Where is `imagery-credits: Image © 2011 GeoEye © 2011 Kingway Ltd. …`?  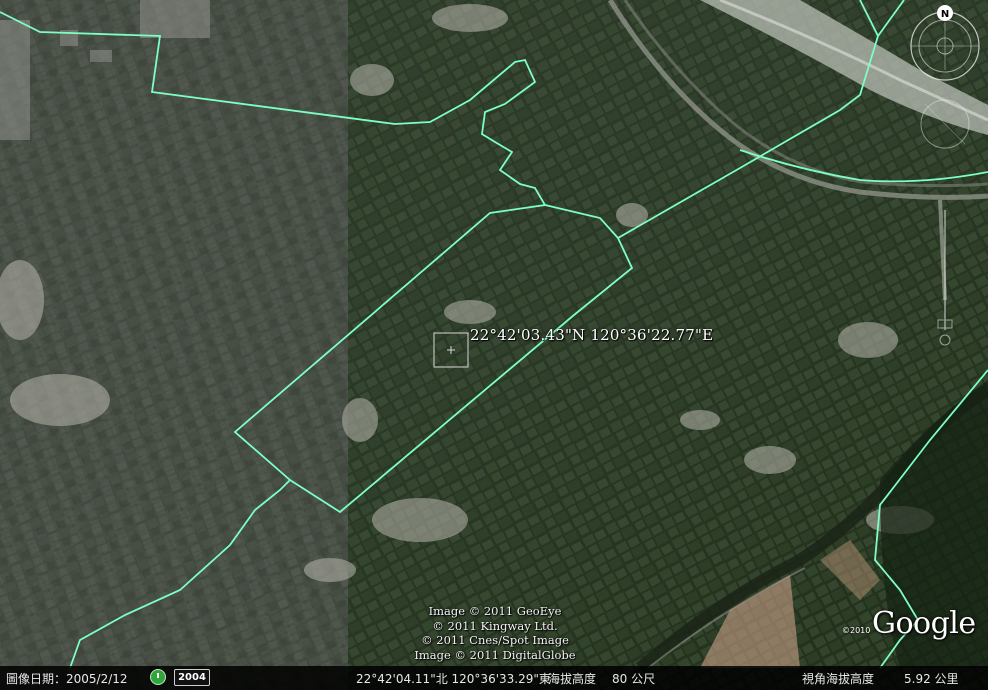
imagery-credits: Image © 2011 GeoEye © 2011 Kingway Ltd. … is located at coordinates (495, 633).